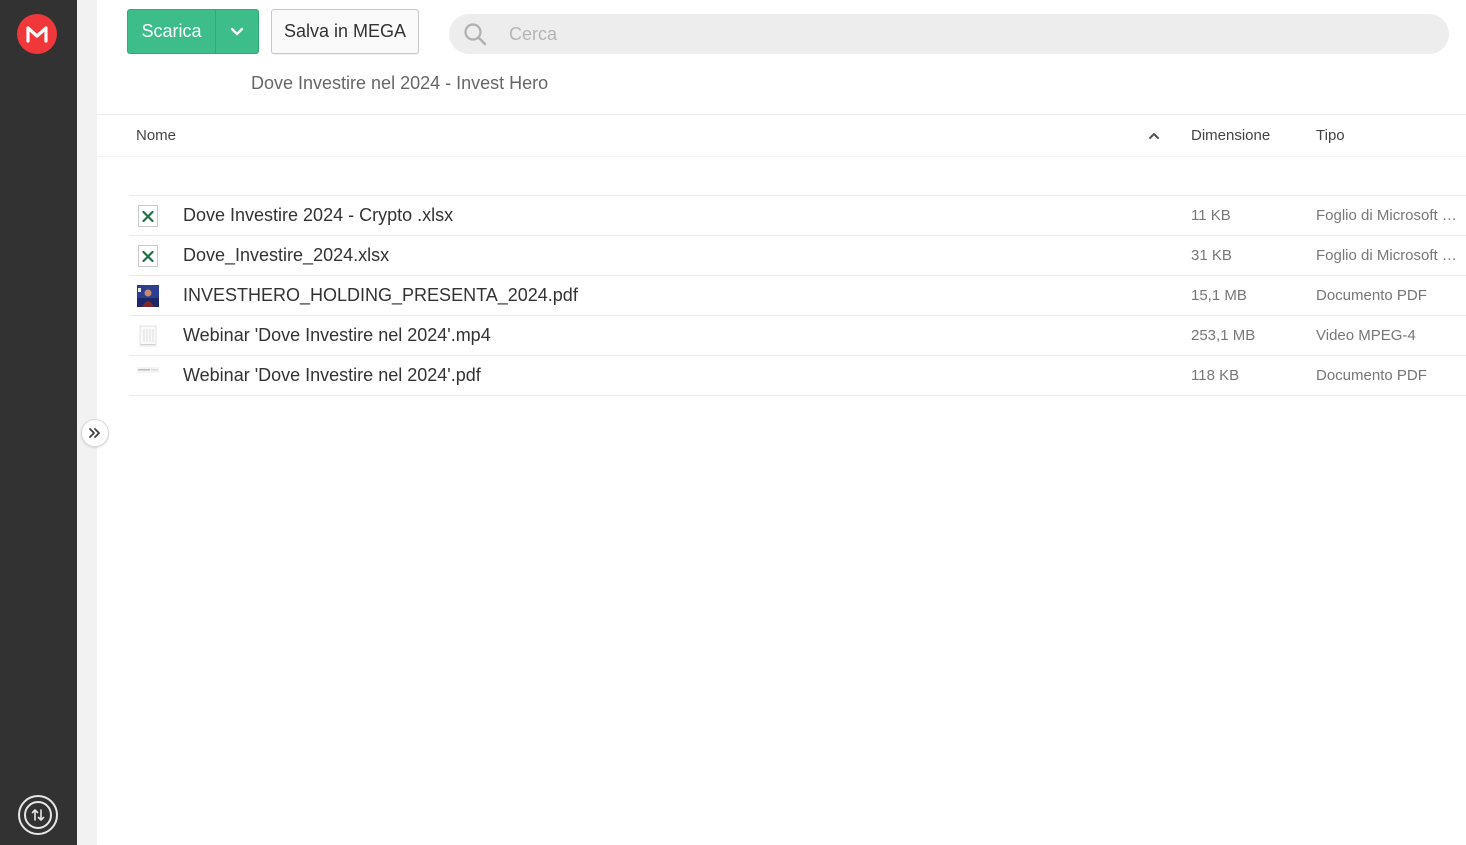 The height and width of the screenshot is (845, 1466). What do you see at coordinates (400, 83) in the screenshot?
I see `folder-title: Dove Investire nel 2024 - Invest Hero` at bounding box center [400, 83].